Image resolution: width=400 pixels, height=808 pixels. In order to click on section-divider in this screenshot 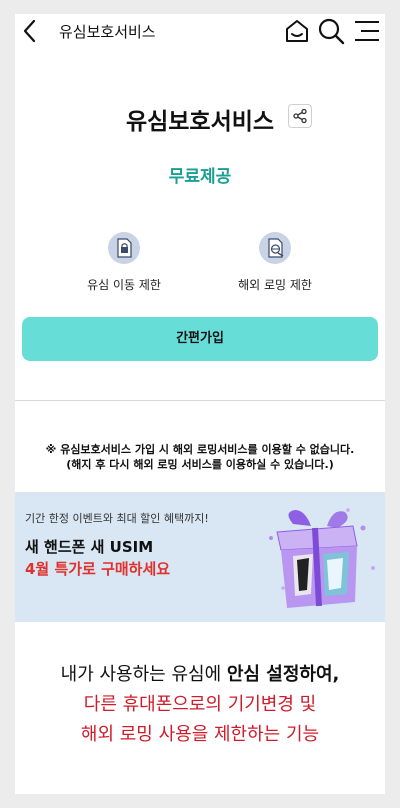, I will do `click(200, 400)`.